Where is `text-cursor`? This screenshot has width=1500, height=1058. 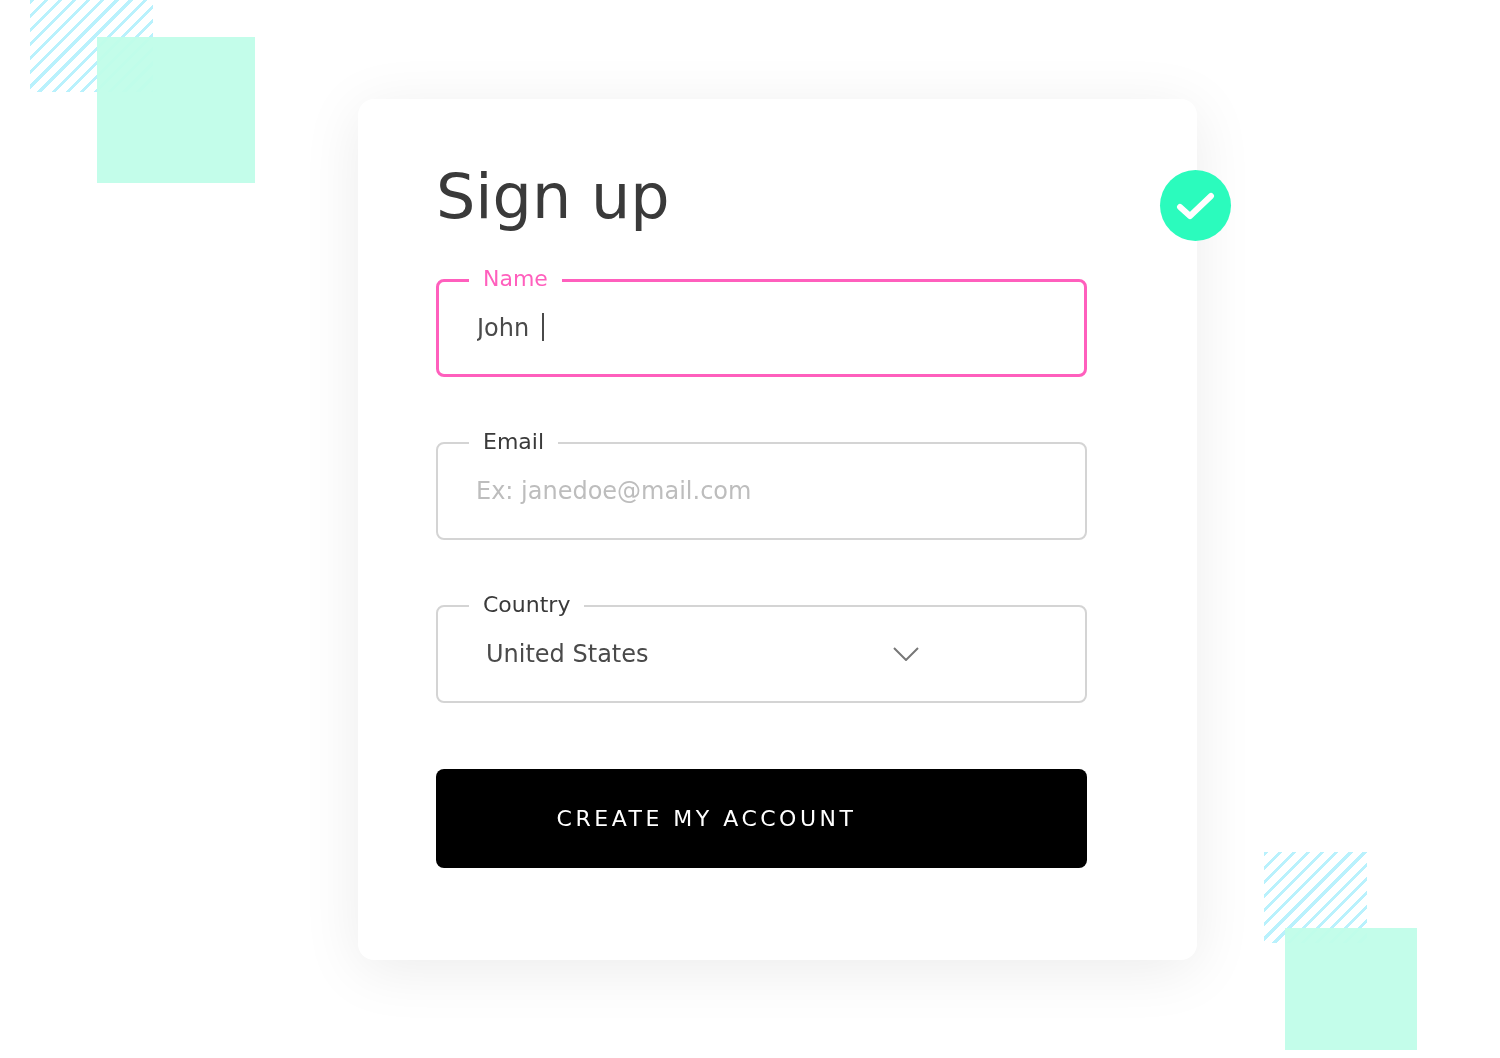 text-cursor is located at coordinates (543, 327).